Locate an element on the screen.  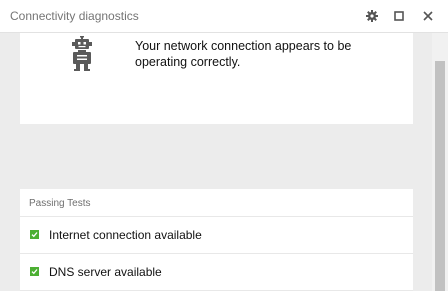
close-button is located at coordinates (428, 16).